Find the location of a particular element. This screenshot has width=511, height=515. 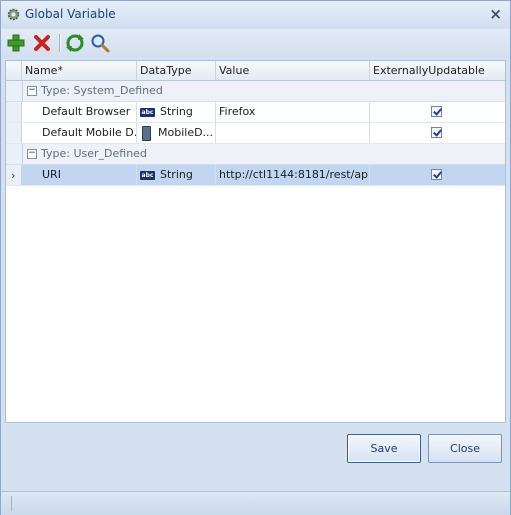

group-label: Type: System_Defined is located at coordinates (102, 90).